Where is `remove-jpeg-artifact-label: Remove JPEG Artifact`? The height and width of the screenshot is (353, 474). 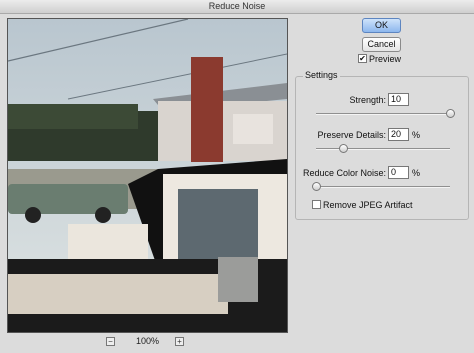 remove-jpeg-artifact-label: Remove JPEG Artifact is located at coordinates (368, 205).